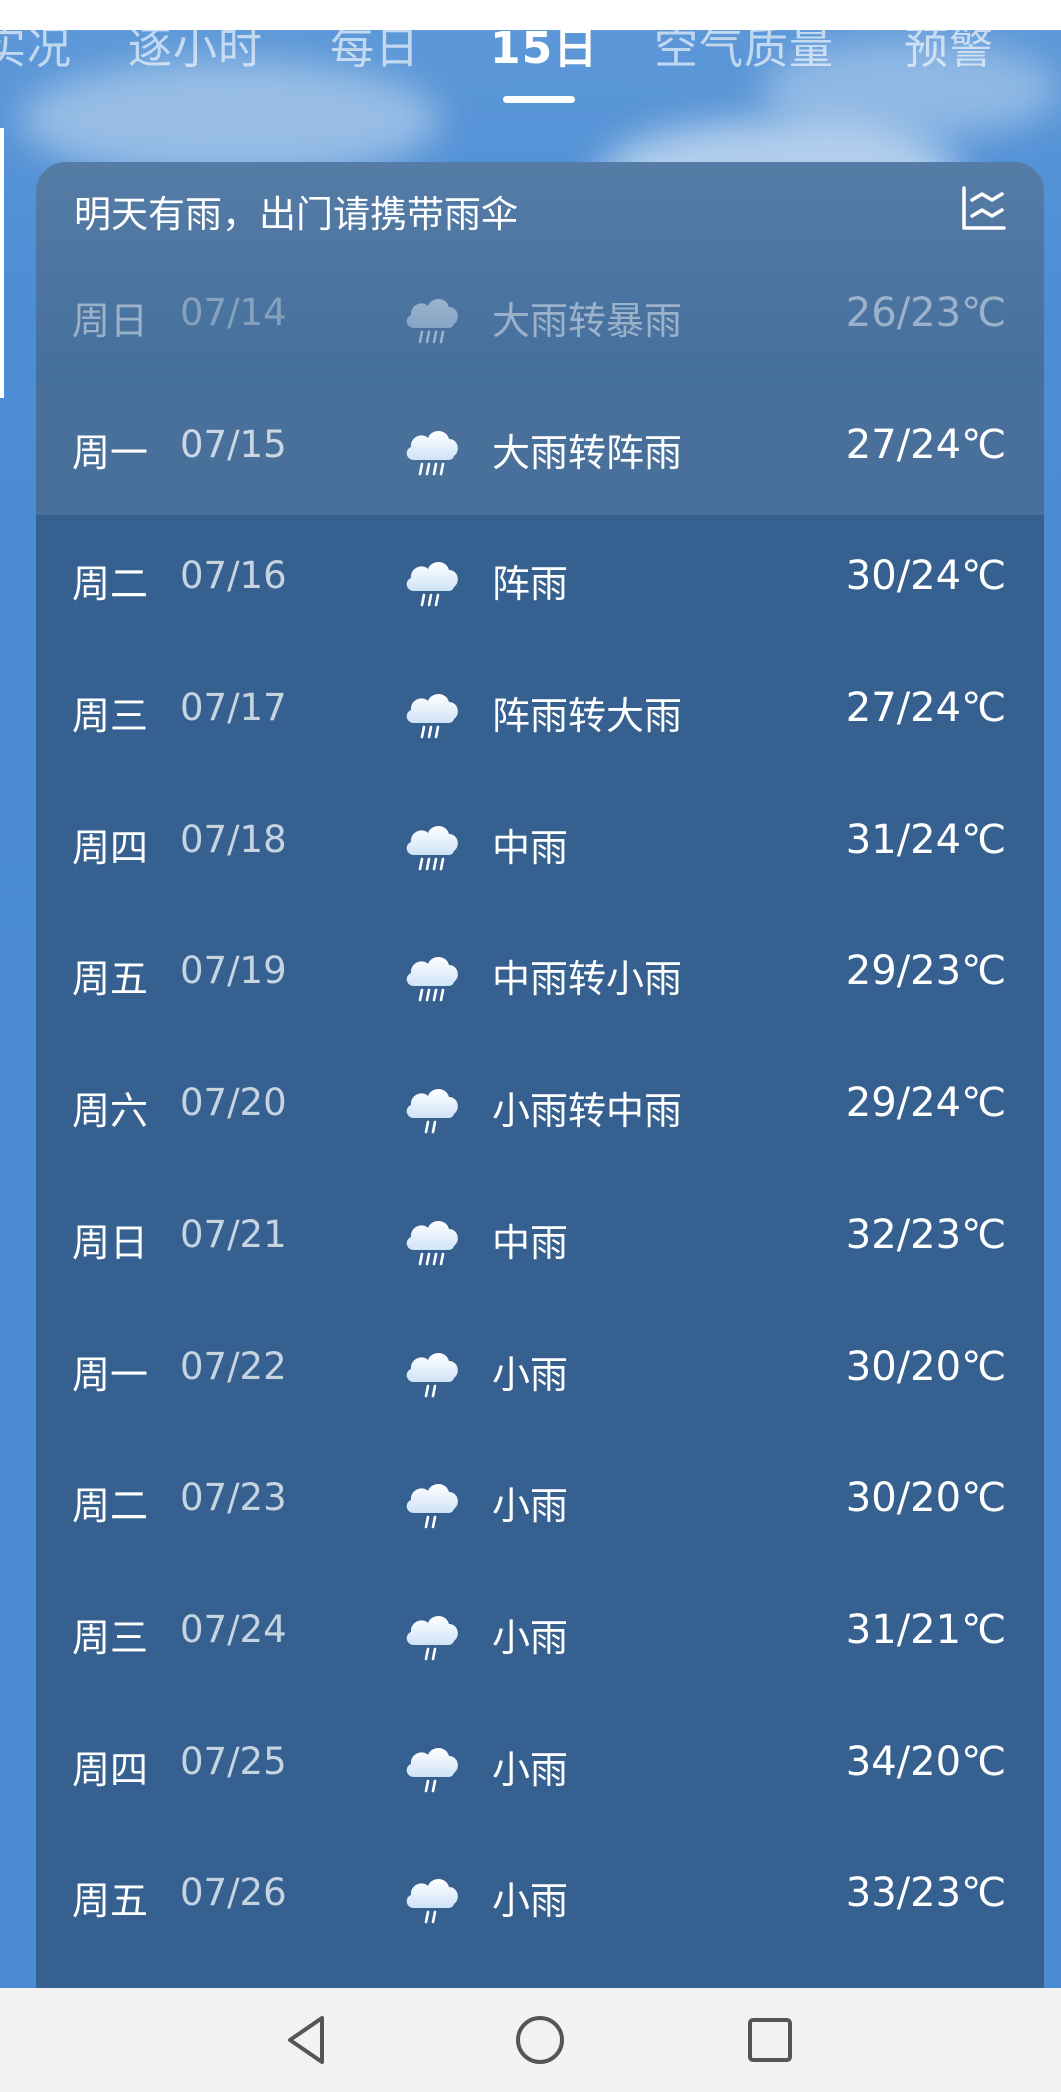 This screenshot has width=1061, height=2092. Describe the element at coordinates (925, 1629) in the screenshot. I see `forecast-temperature: 31/21℃` at that location.